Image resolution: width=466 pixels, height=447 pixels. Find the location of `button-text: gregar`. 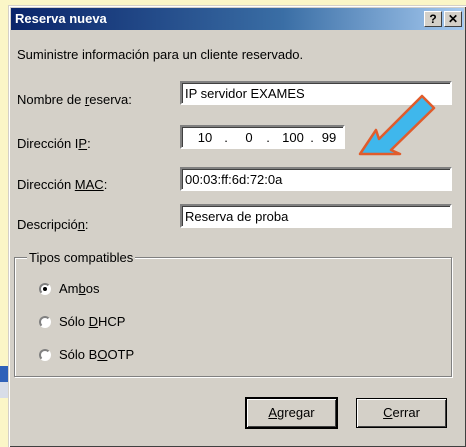

button-text: gregar is located at coordinates (296, 412).